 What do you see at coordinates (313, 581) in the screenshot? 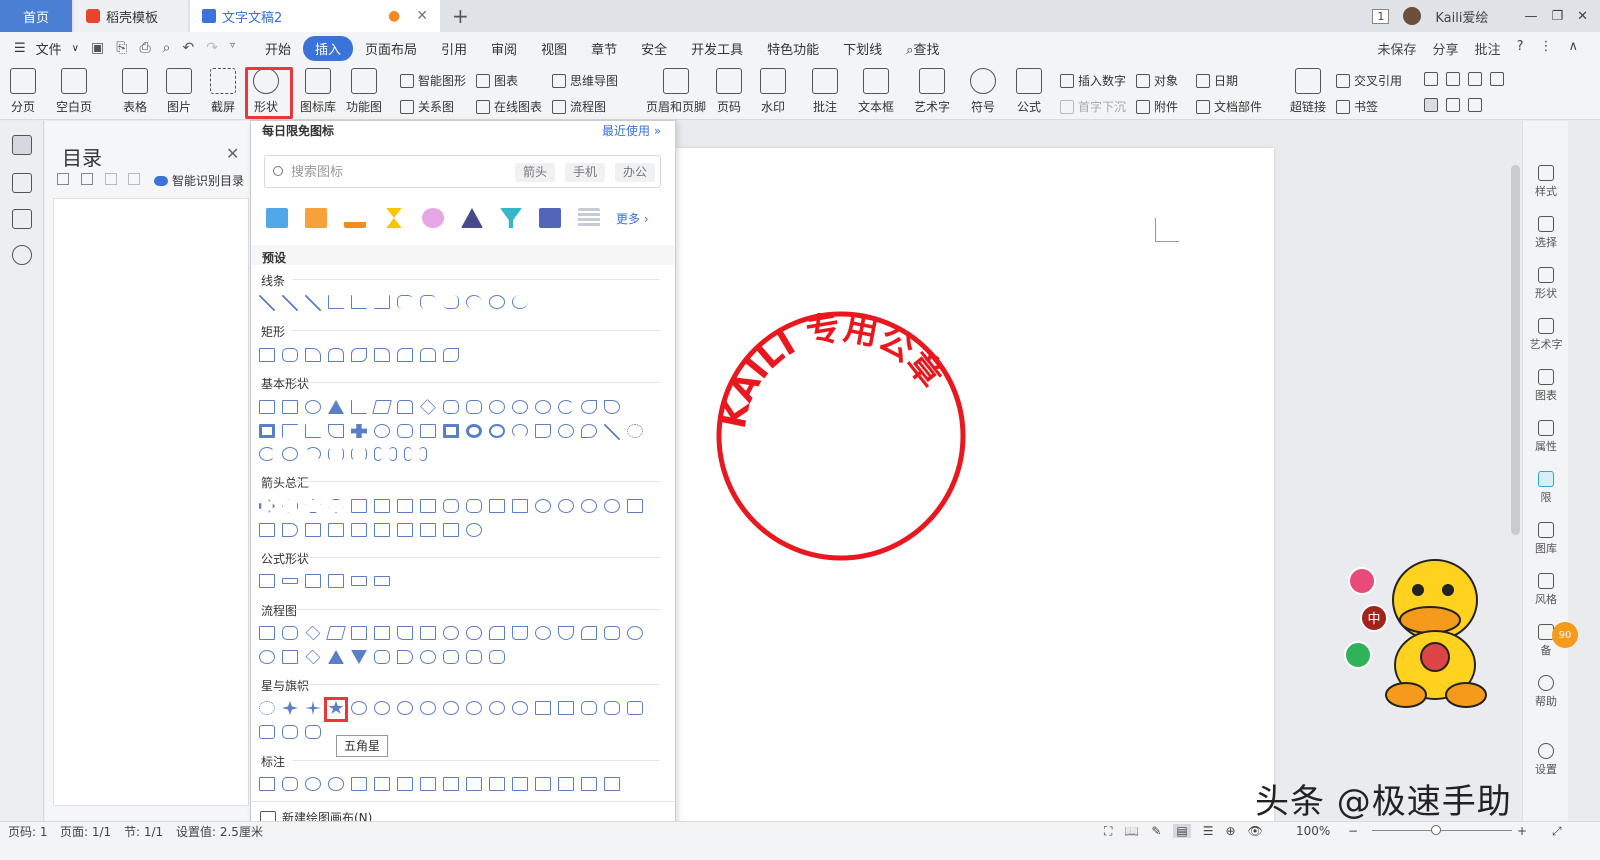
I see `shape-multiply` at bounding box center [313, 581].